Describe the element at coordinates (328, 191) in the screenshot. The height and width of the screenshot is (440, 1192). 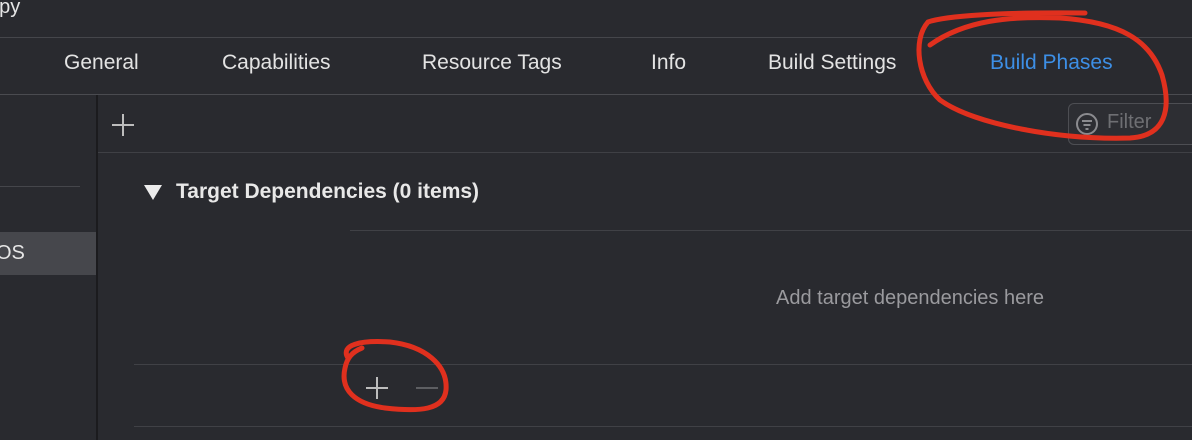
I see `section-title: Target Dependencies (0 items)` at that location.